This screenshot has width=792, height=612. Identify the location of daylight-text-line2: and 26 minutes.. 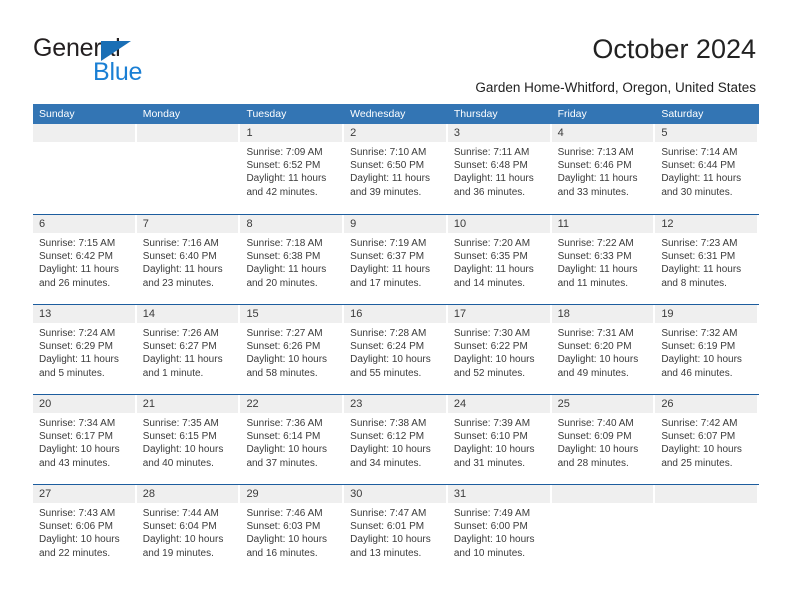
(75, 283).